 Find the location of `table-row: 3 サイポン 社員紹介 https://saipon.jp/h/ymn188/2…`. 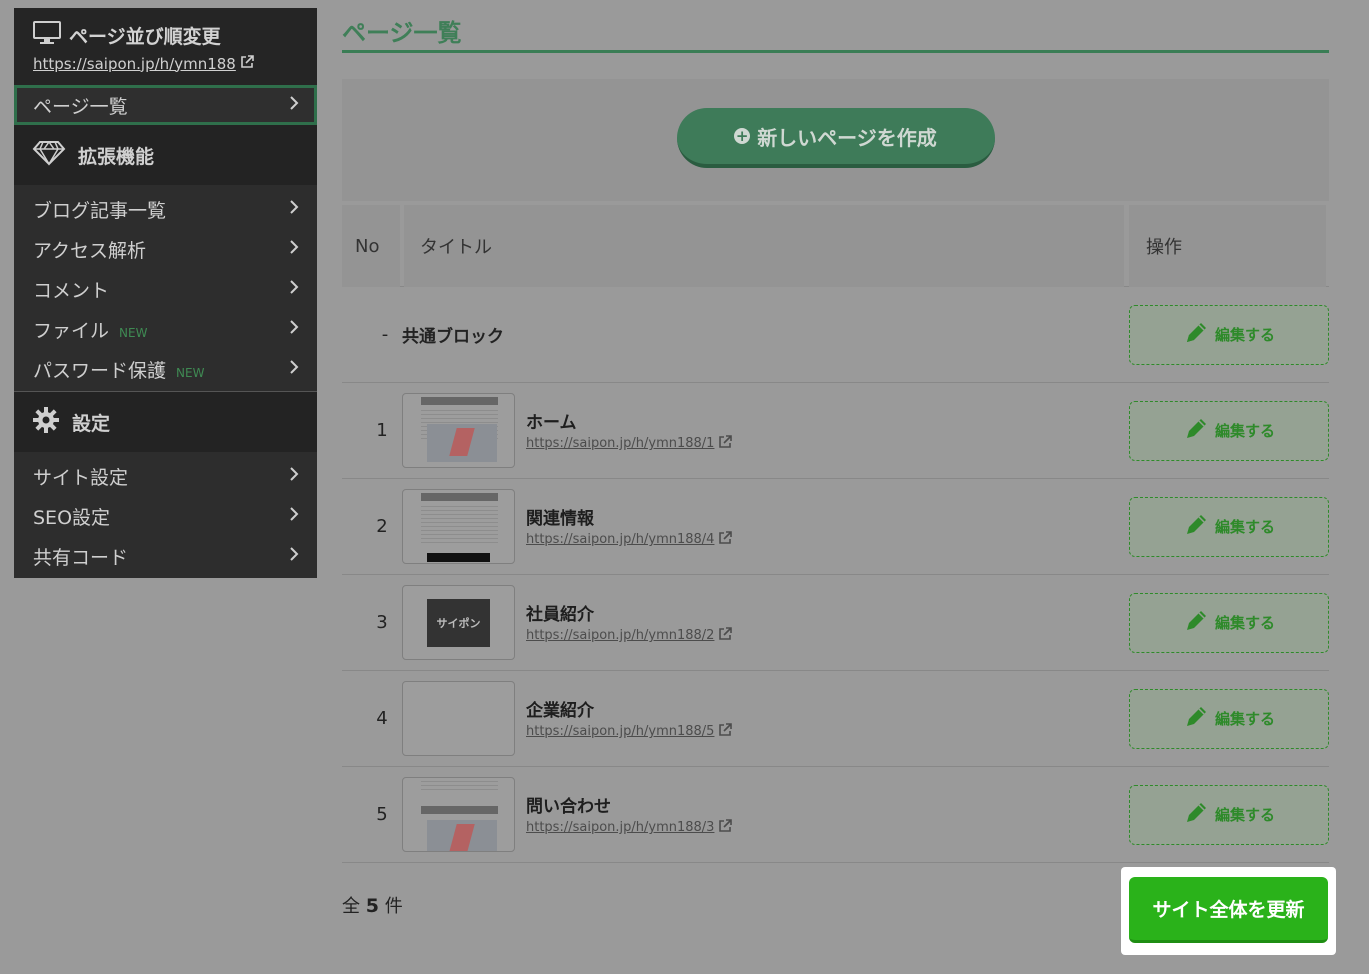

table-row: 3 サイポン 社員紹介 https://saipon.jp/h/ymn188/2… is located at coordinates (835, 623).